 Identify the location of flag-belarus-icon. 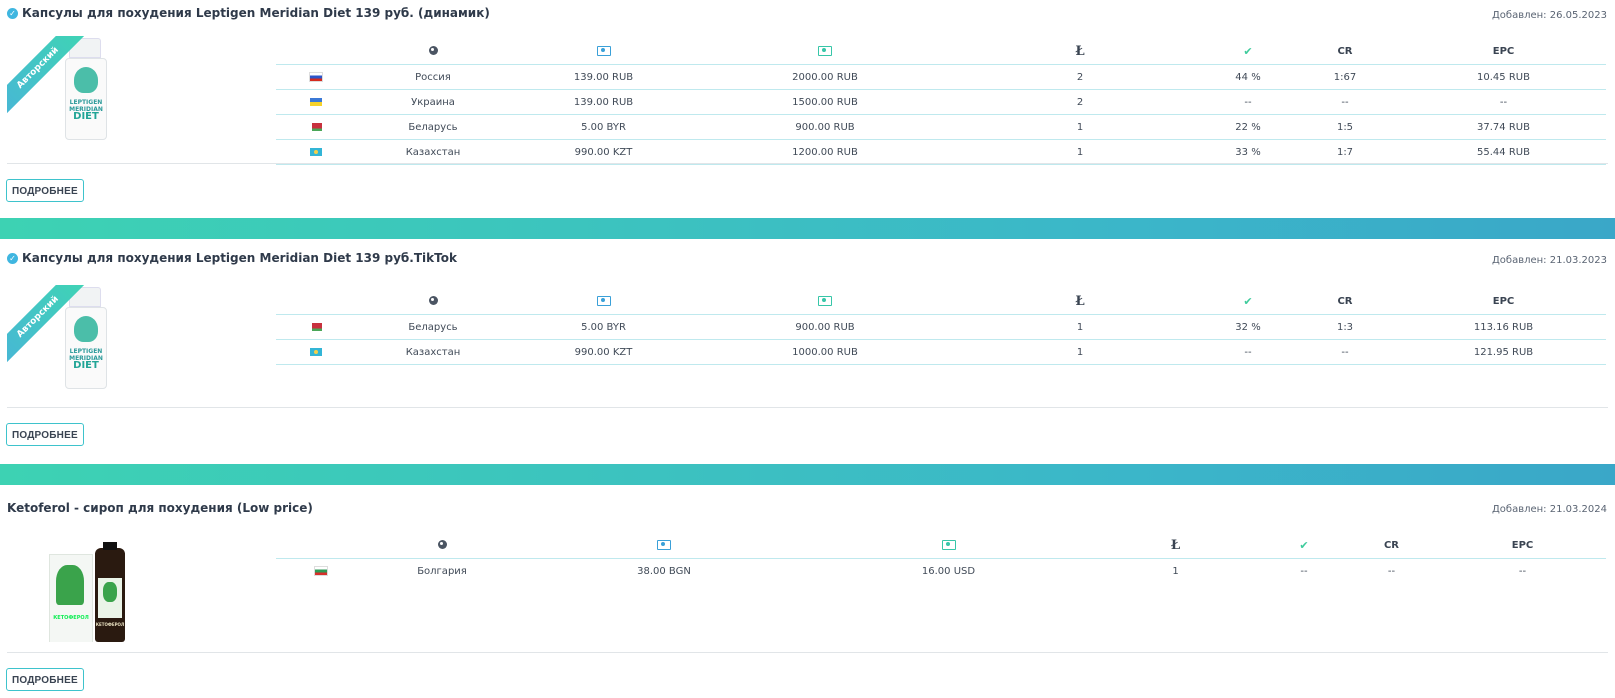
(316, 126).